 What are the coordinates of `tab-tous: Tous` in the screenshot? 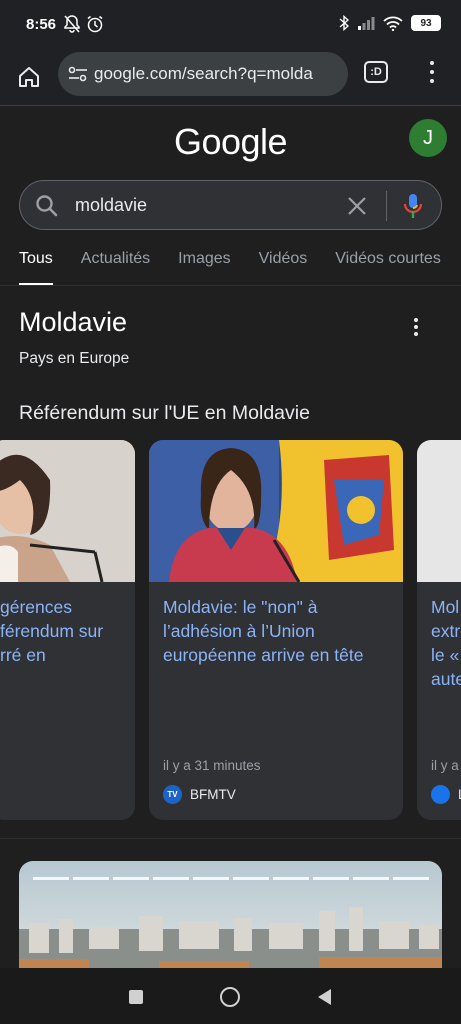 It's located at (36, 268).